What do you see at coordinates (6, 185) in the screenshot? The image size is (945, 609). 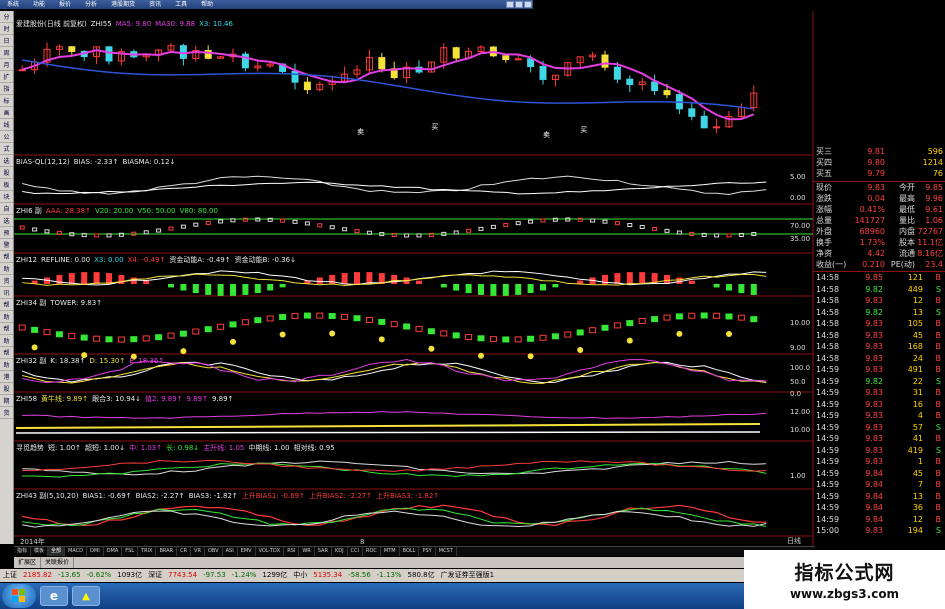 I see `toolbar-button: 板` at bounding box center [6, 185].